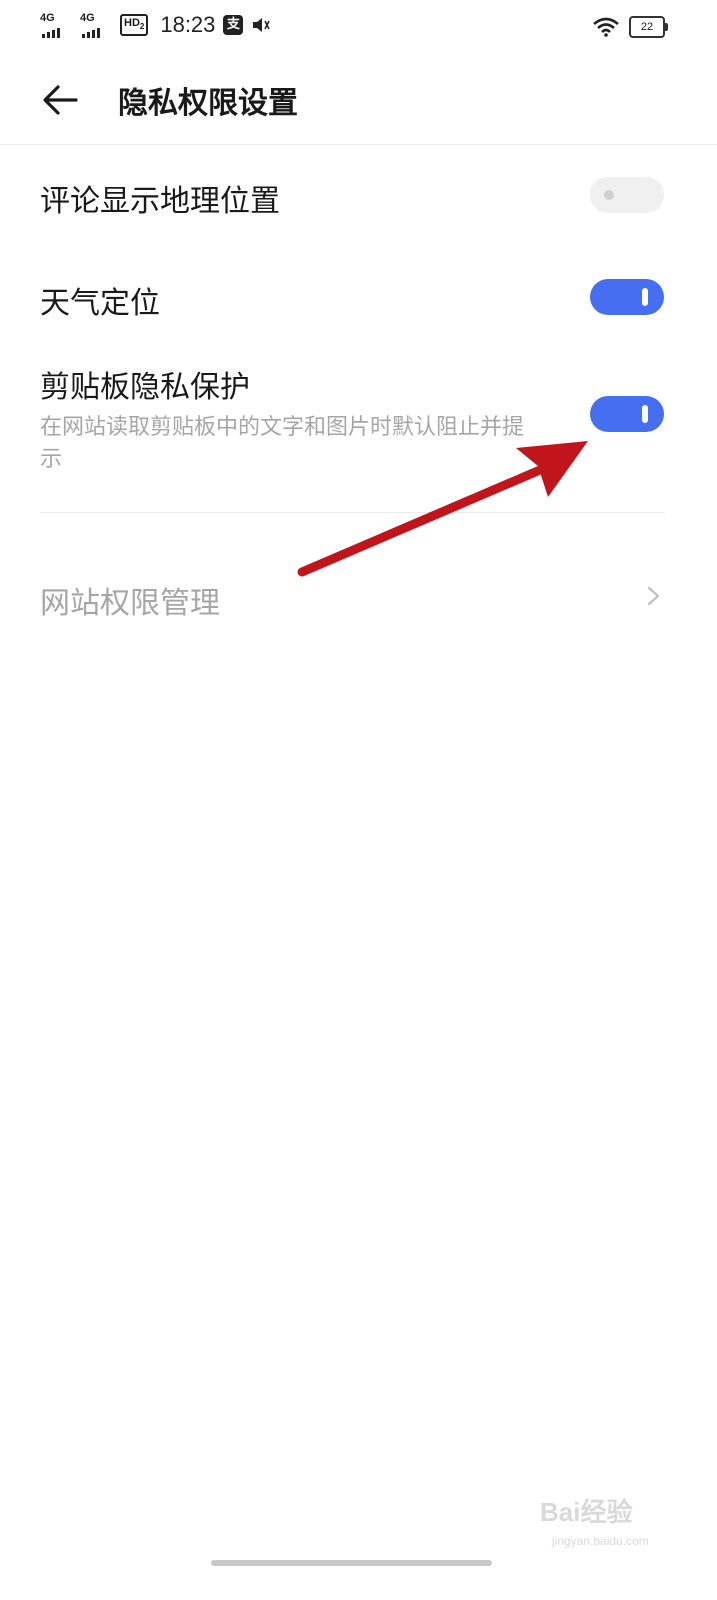  I want to click on setting-clipboard-protect: 剪贴板隐私保护 在网站读取剪贴板中的文字和图片时默认阻止并提示, so click(352, 419).